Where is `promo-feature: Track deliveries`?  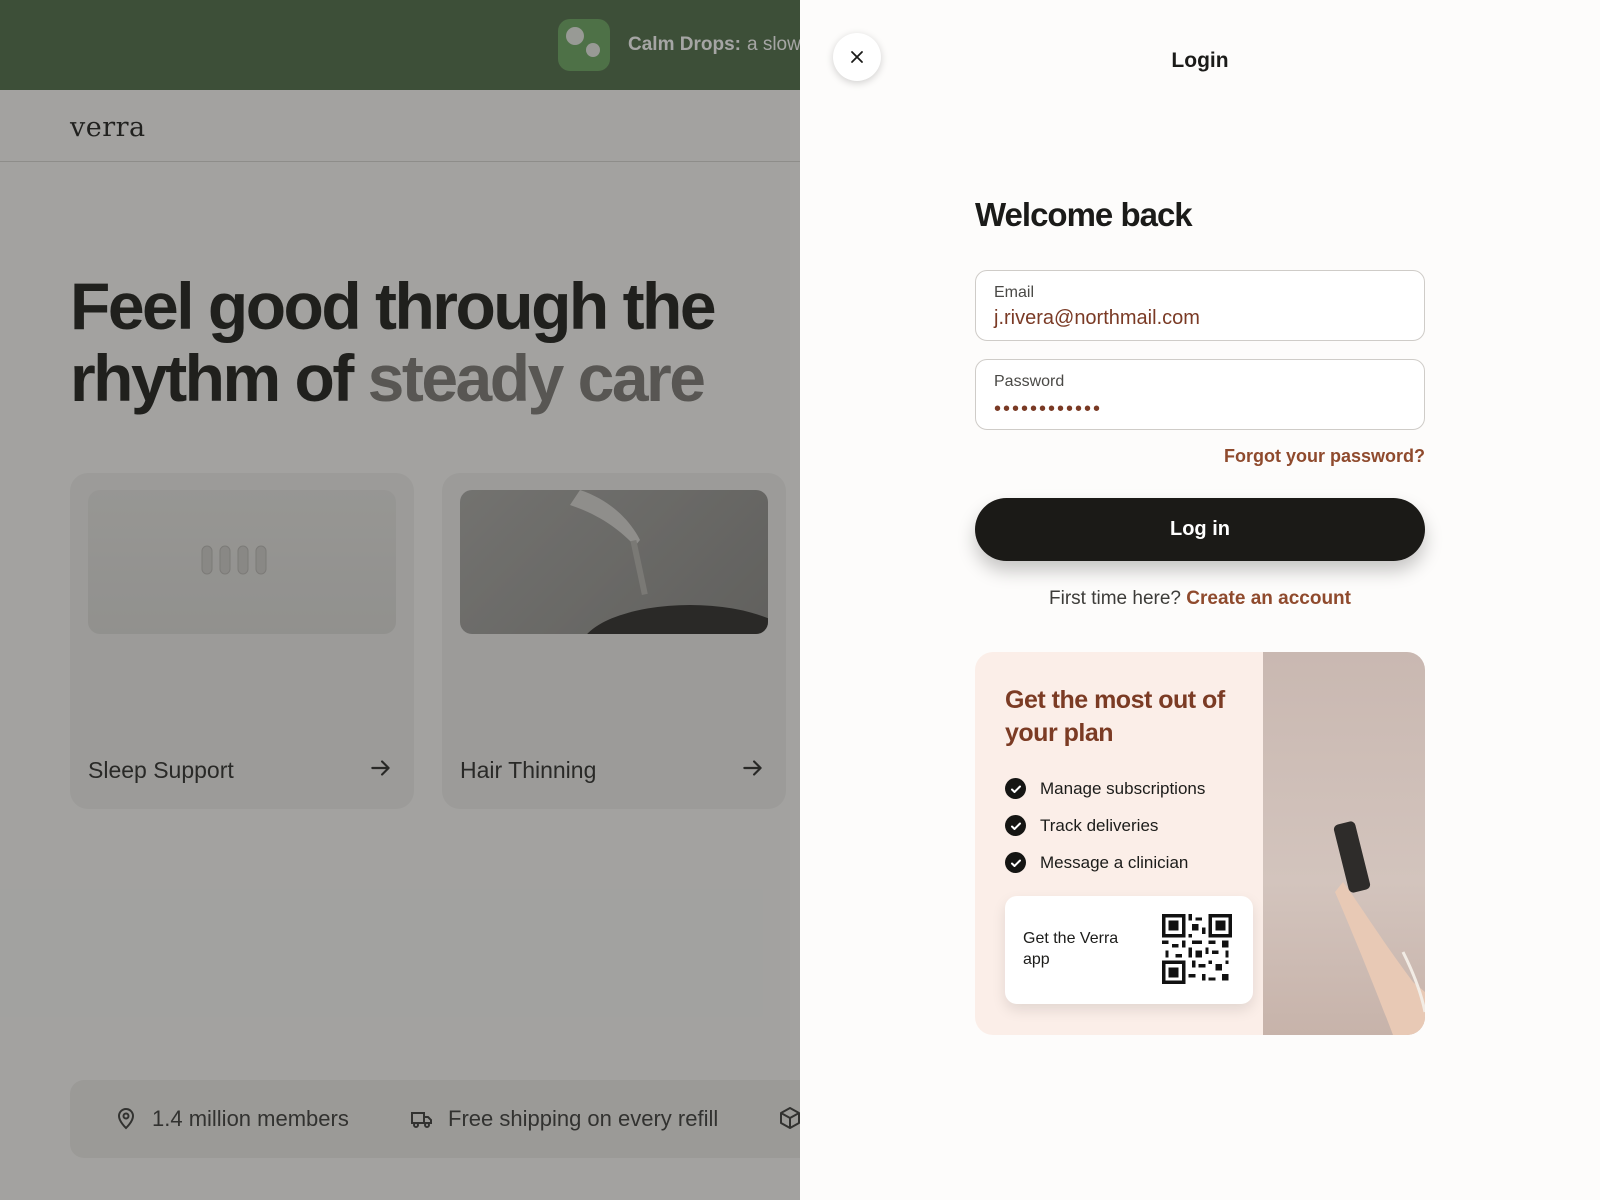 promo-feature: Track deliveries is located at coordinates (1105, 825).